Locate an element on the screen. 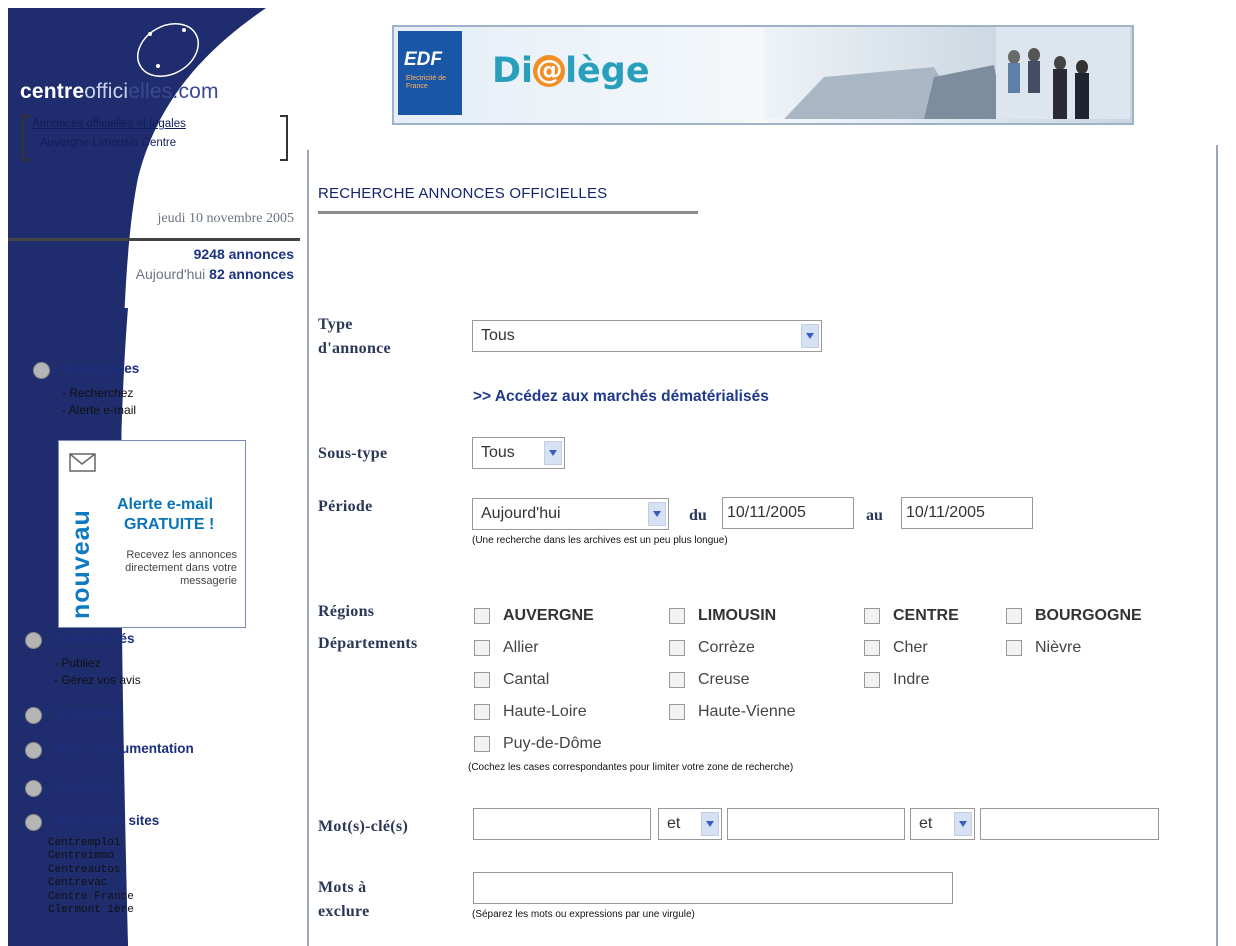  site-link: Centreautos is located at coordinates (91, 870).